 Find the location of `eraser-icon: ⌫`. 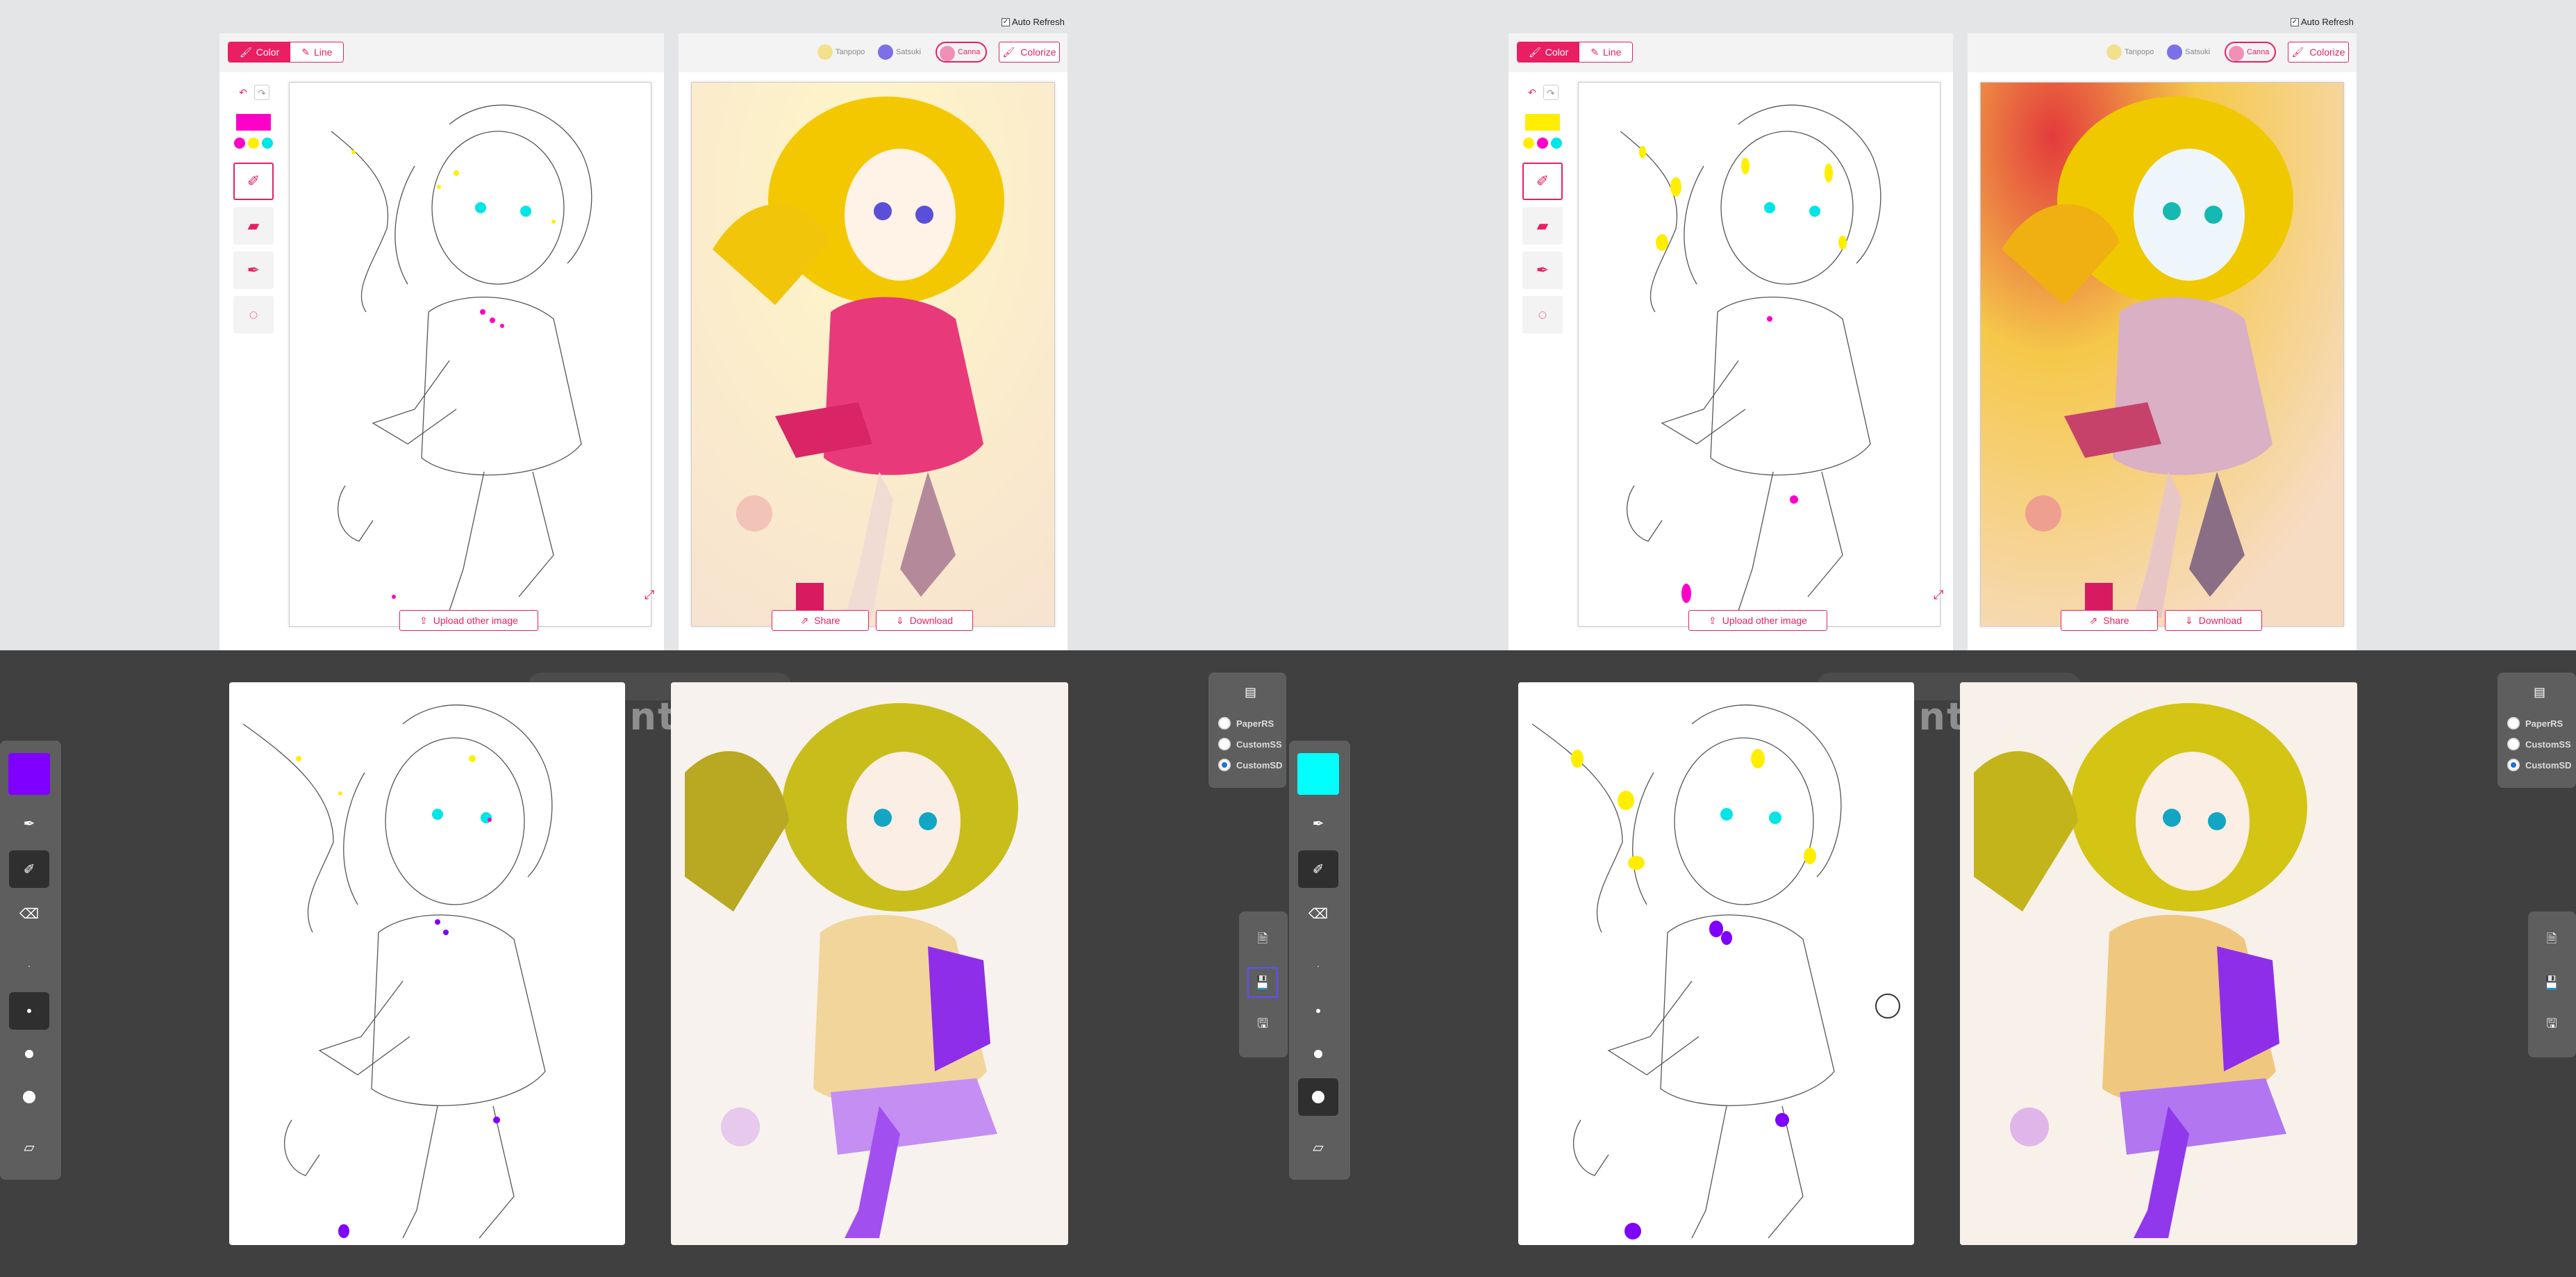

eraser-icon: ⌫ is located at coordinates (29, 914).